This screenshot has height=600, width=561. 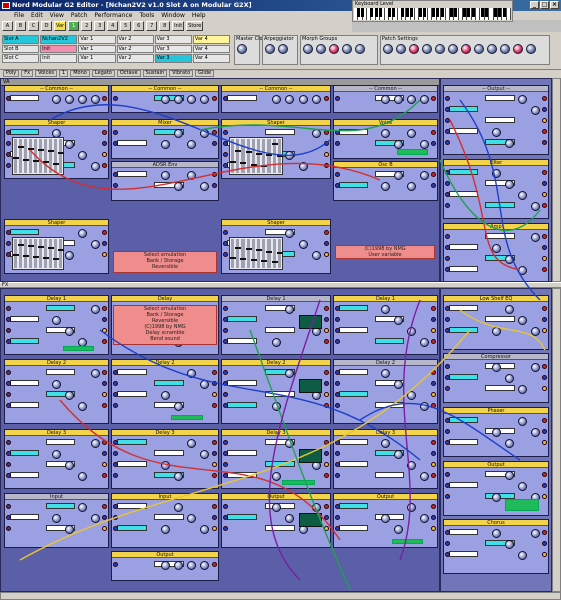 What do you see at coordinates (56, 325) in the screenshot?
I see `module: Delay 1` at bounding box center [56, 325].